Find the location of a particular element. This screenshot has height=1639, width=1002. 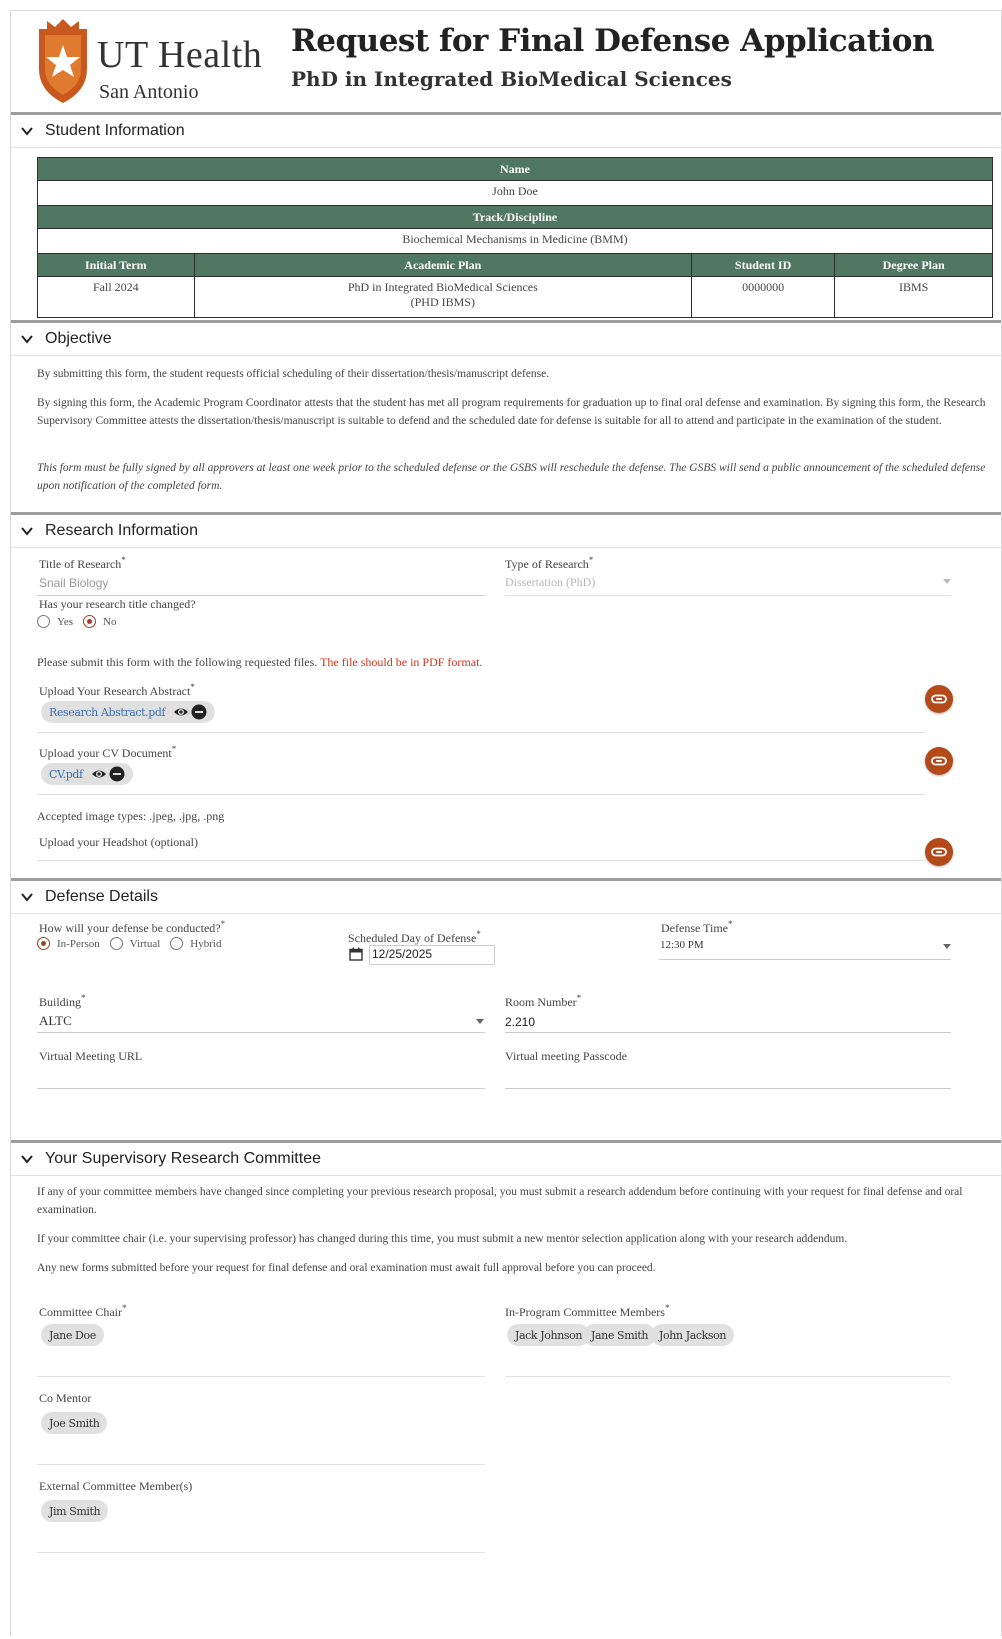

student-name: John Doe is located at coordinates (515, 193).